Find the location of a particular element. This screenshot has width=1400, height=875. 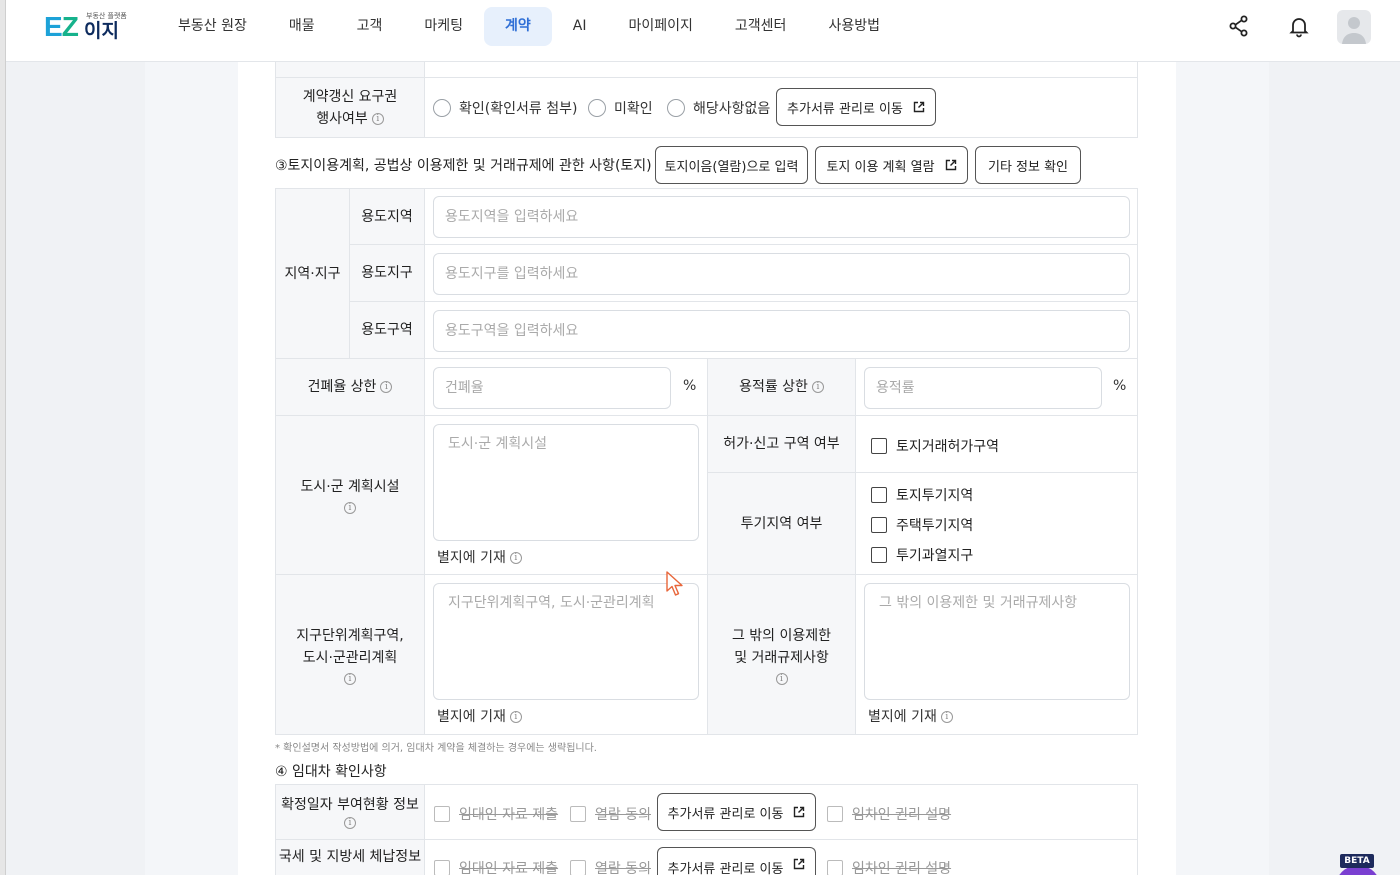

house-speculation-label: 주택투기지역 is located at coordinates (935, 526).